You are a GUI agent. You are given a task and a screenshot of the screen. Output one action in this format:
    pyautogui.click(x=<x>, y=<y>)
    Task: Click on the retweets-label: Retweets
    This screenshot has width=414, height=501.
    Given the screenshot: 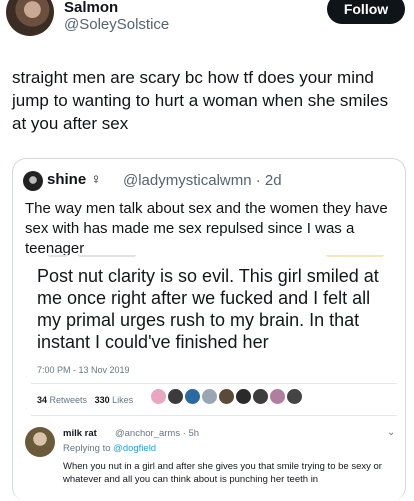 What is the action you would take?
    pyautogui.click(x=68, y=400)
    